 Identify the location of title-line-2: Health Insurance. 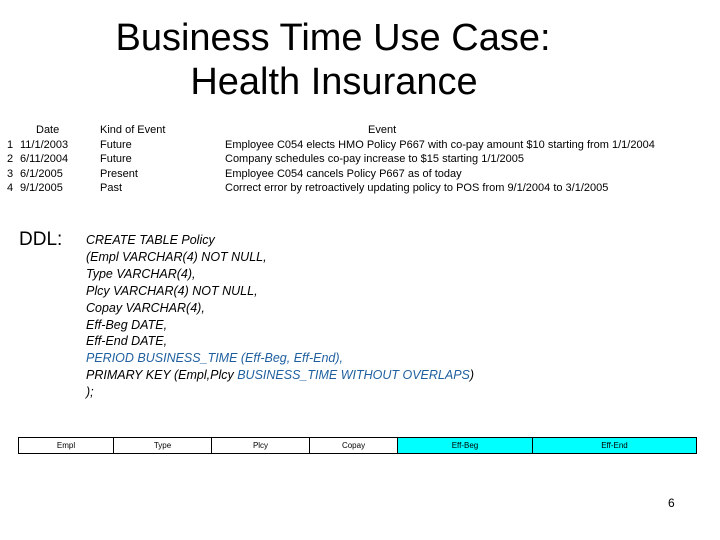
(334, 82).